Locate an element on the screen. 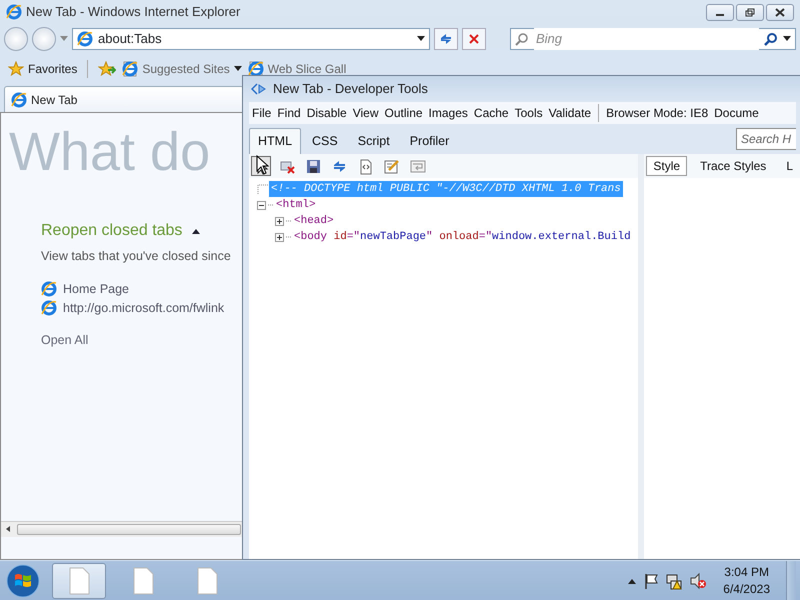  search-field: Bing is located at coordinates (653, 39).